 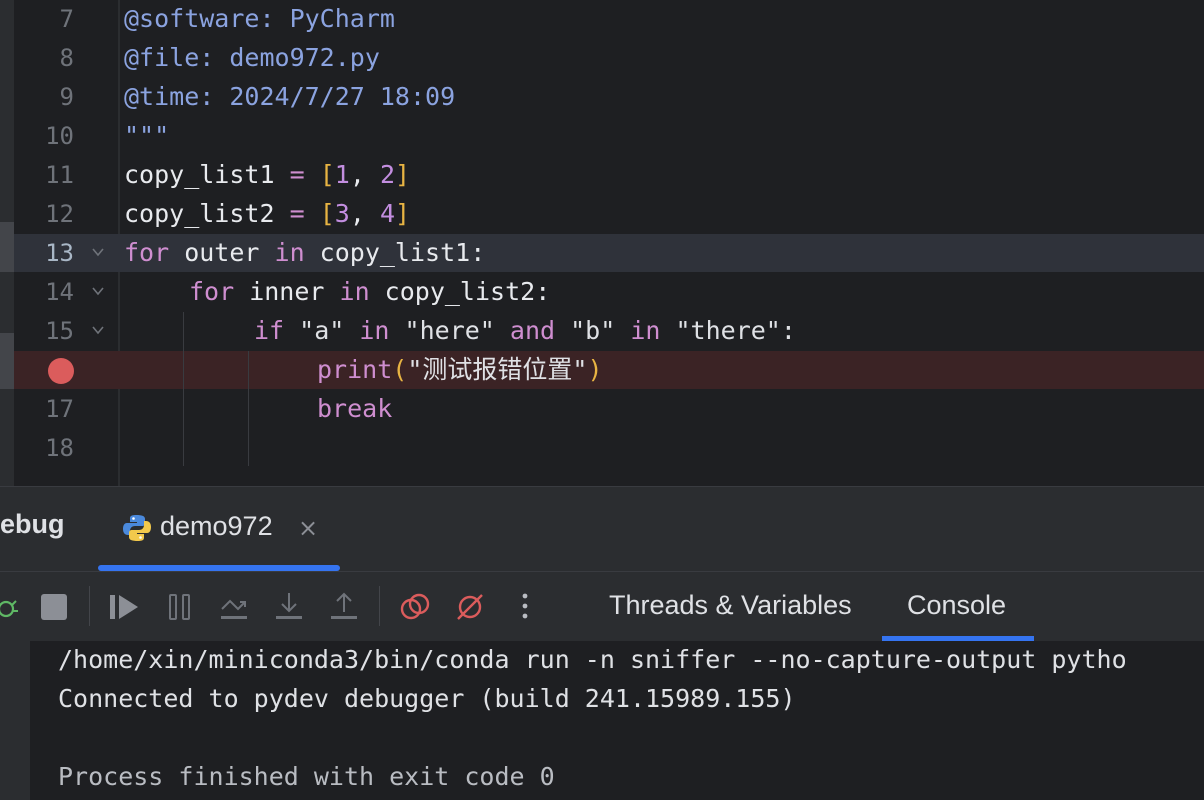 I want to click on run-config-tab: demo972 ×, so click(x=219, y=529).